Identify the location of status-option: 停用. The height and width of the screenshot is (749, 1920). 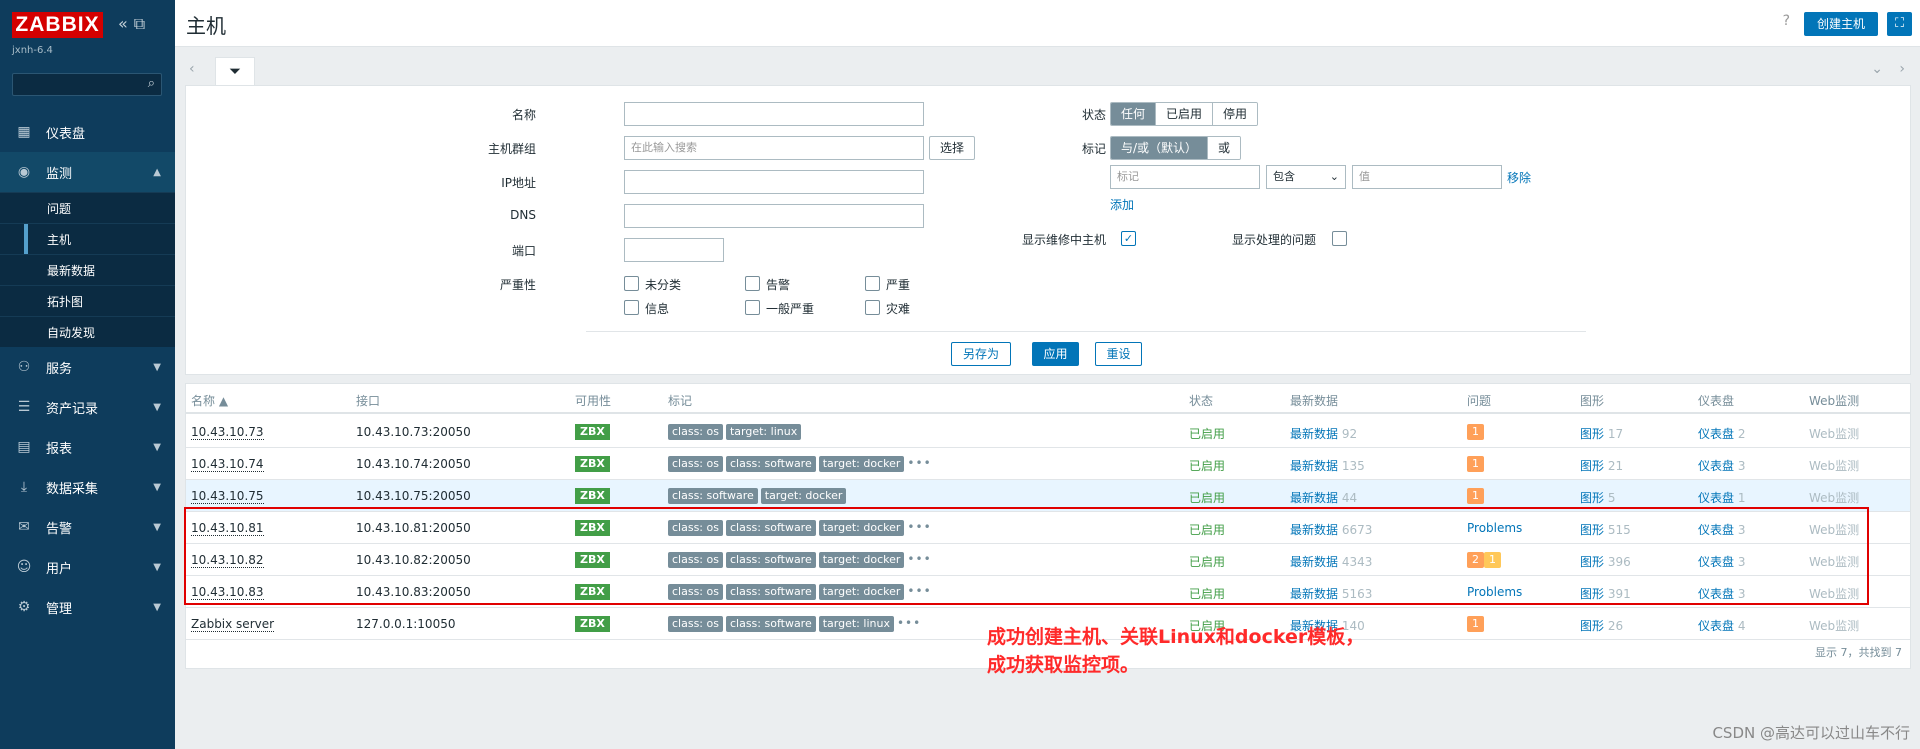
(1235, 114).